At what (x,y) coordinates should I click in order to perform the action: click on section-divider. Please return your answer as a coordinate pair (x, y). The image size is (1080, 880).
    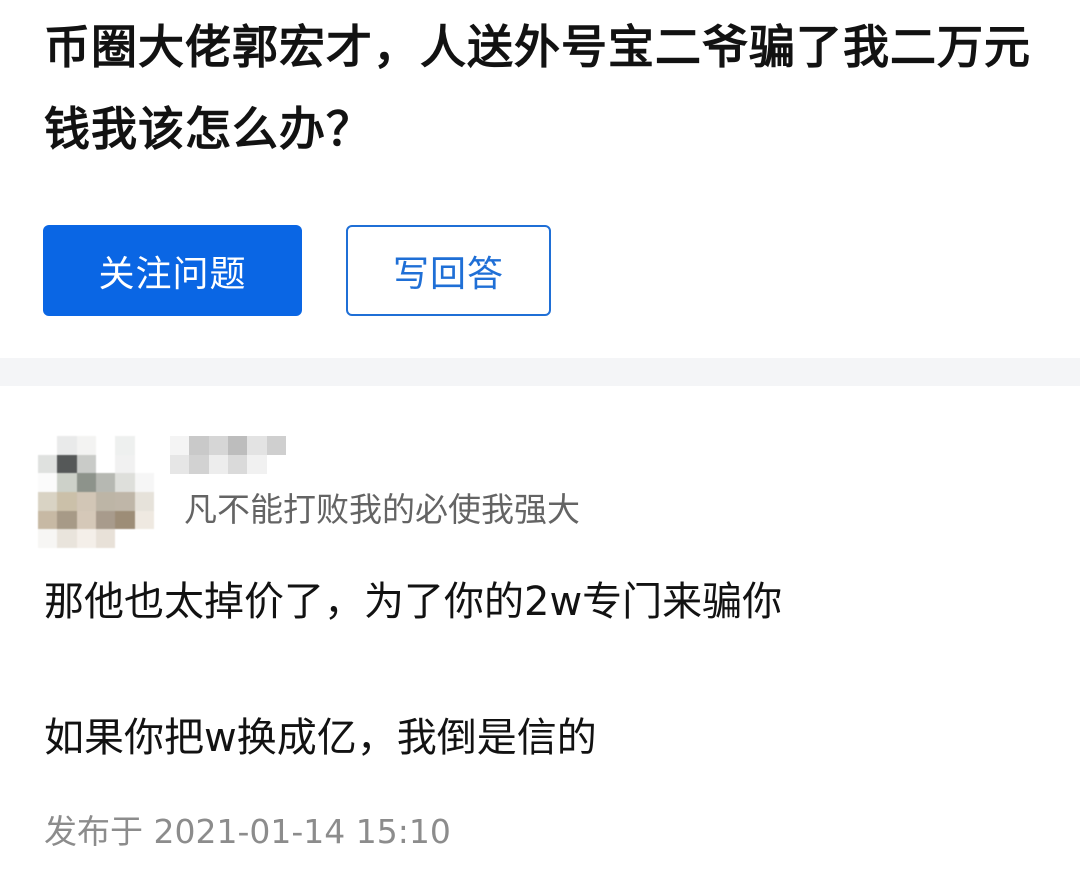
    Looking at the image, I should click on (540, 372).